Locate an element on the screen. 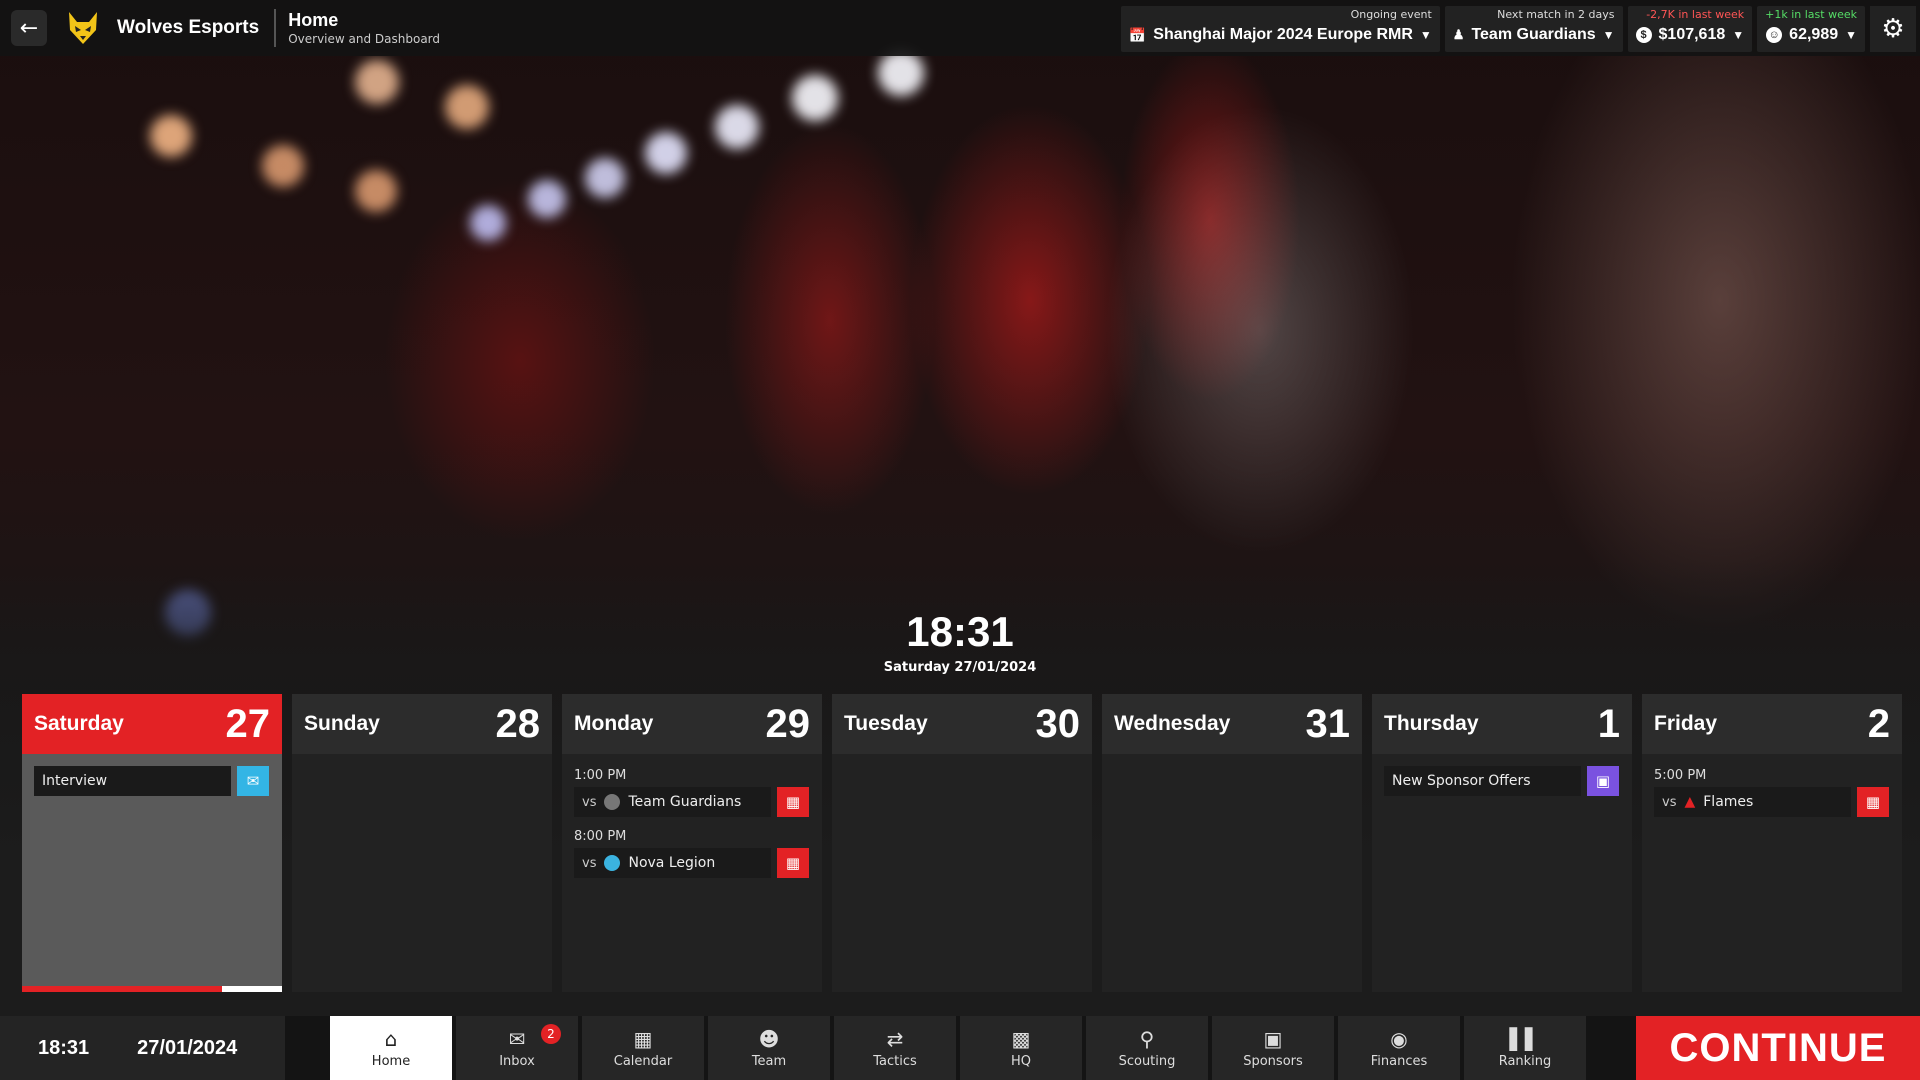 Image resolution: width=1920 pixels, height=1080 pixels. team-name: Wolves Esports is located at coordinates (188, 27).